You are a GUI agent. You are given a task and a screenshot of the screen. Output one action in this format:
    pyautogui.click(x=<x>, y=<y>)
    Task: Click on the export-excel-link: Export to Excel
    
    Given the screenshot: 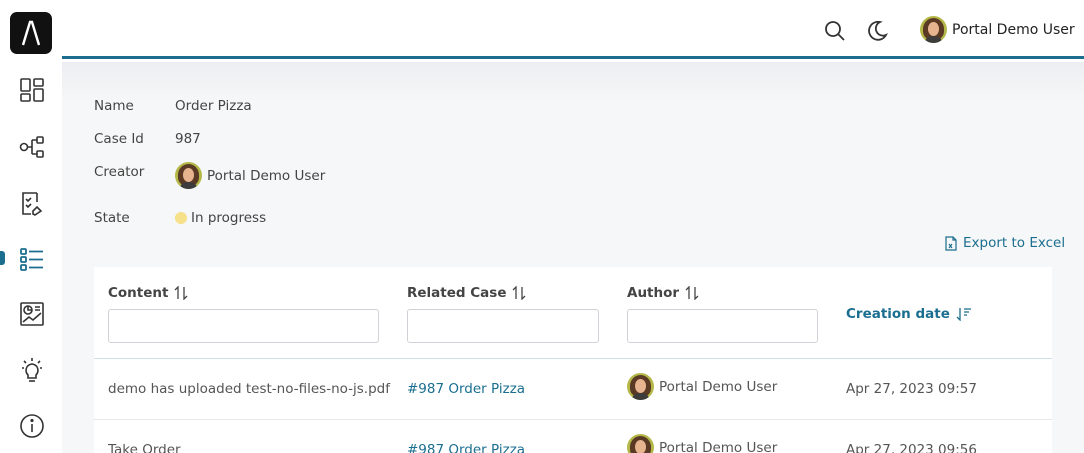 What is the action you would take?
    pyautogui.click(x=1004, y=243)
    